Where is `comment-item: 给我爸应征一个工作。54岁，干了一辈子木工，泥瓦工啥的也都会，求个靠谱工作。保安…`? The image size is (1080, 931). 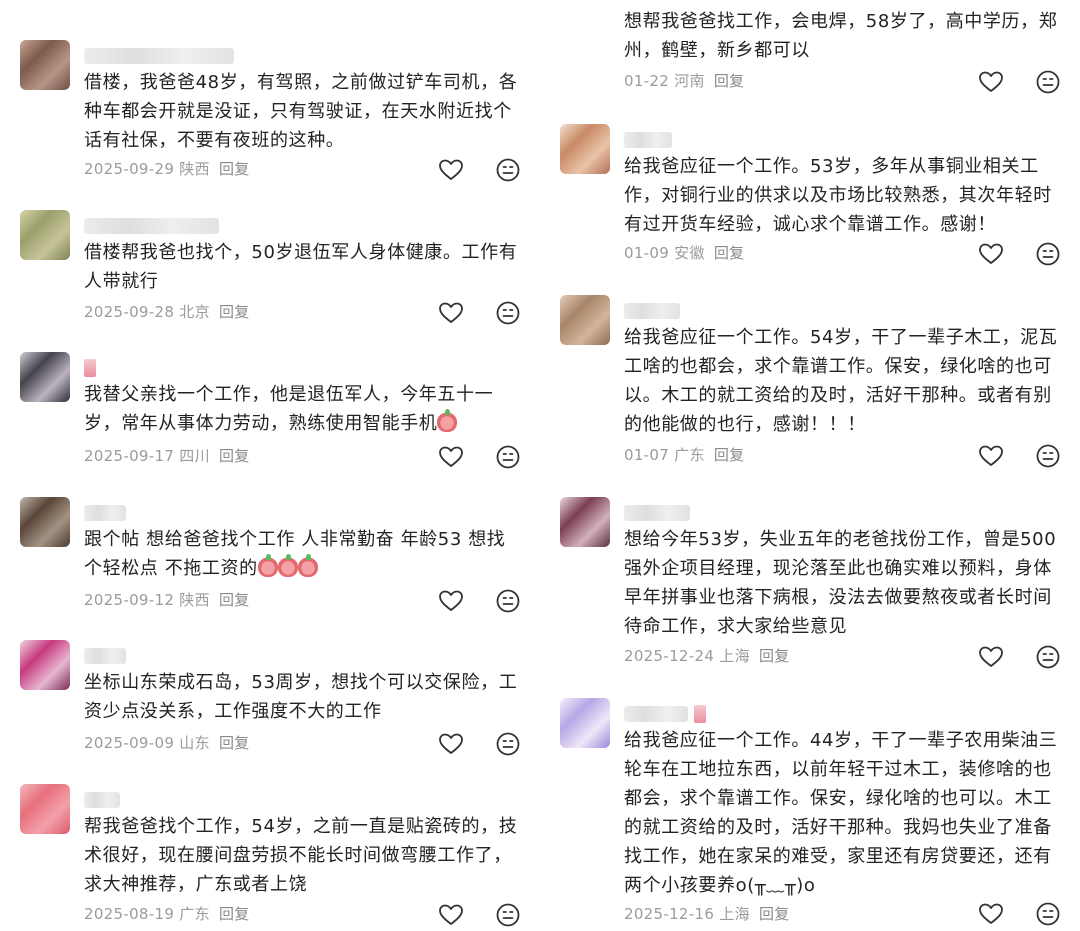
comment-item: 给我爸应征一个工作。54岁，干了一辈子木工，泥瓦工啥的也都会，求个靠谱工作。保安… is located at coordinates (810, 385).